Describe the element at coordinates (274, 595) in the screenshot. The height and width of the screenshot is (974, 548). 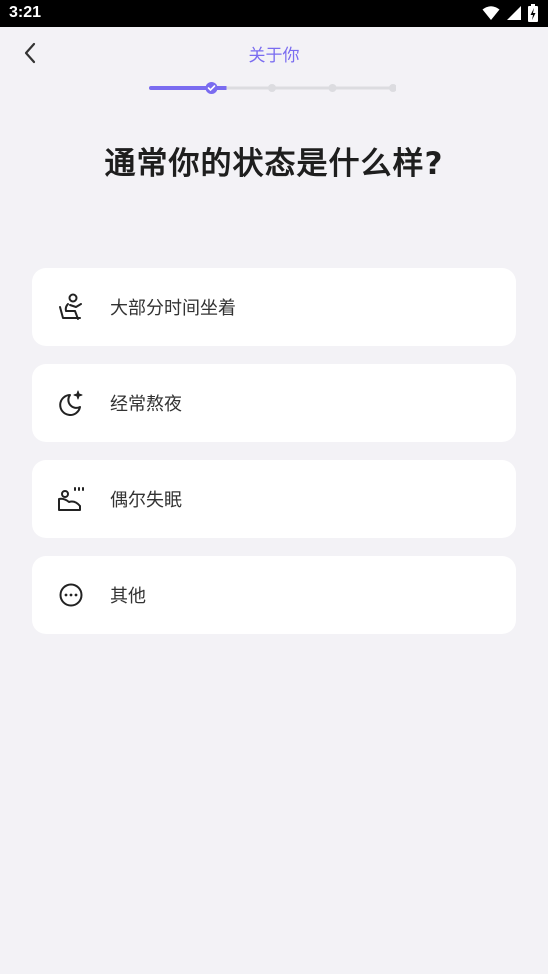
I see `option-other: 其他` at that location.